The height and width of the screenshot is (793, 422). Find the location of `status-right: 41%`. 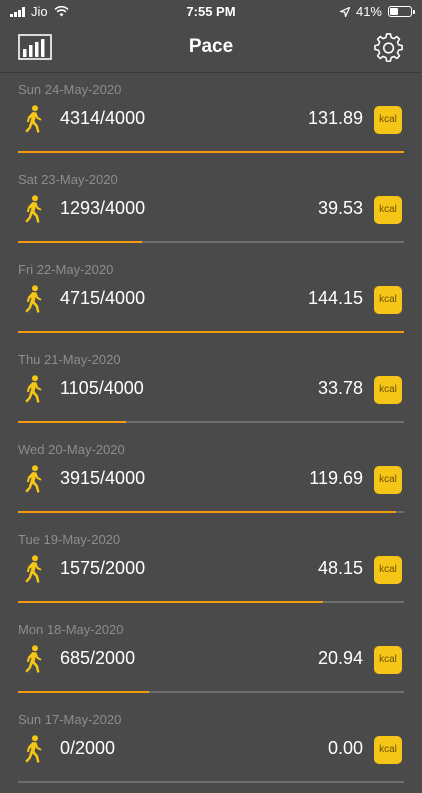

status-right: 41% is located at coordinates (377, 11).